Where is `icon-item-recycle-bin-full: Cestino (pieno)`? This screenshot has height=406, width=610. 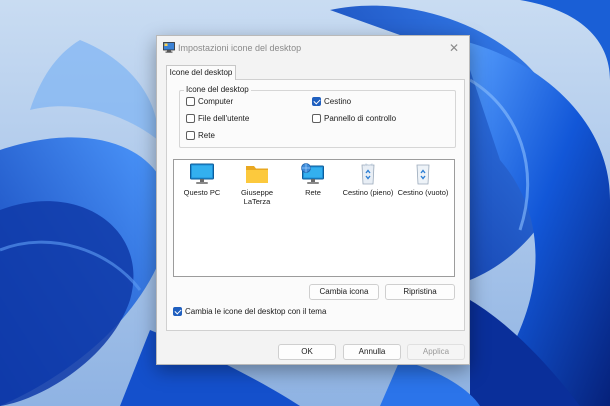 icon-item-recycle-bin-full: Cestino (pieno) is located at coordinates (368, 180).